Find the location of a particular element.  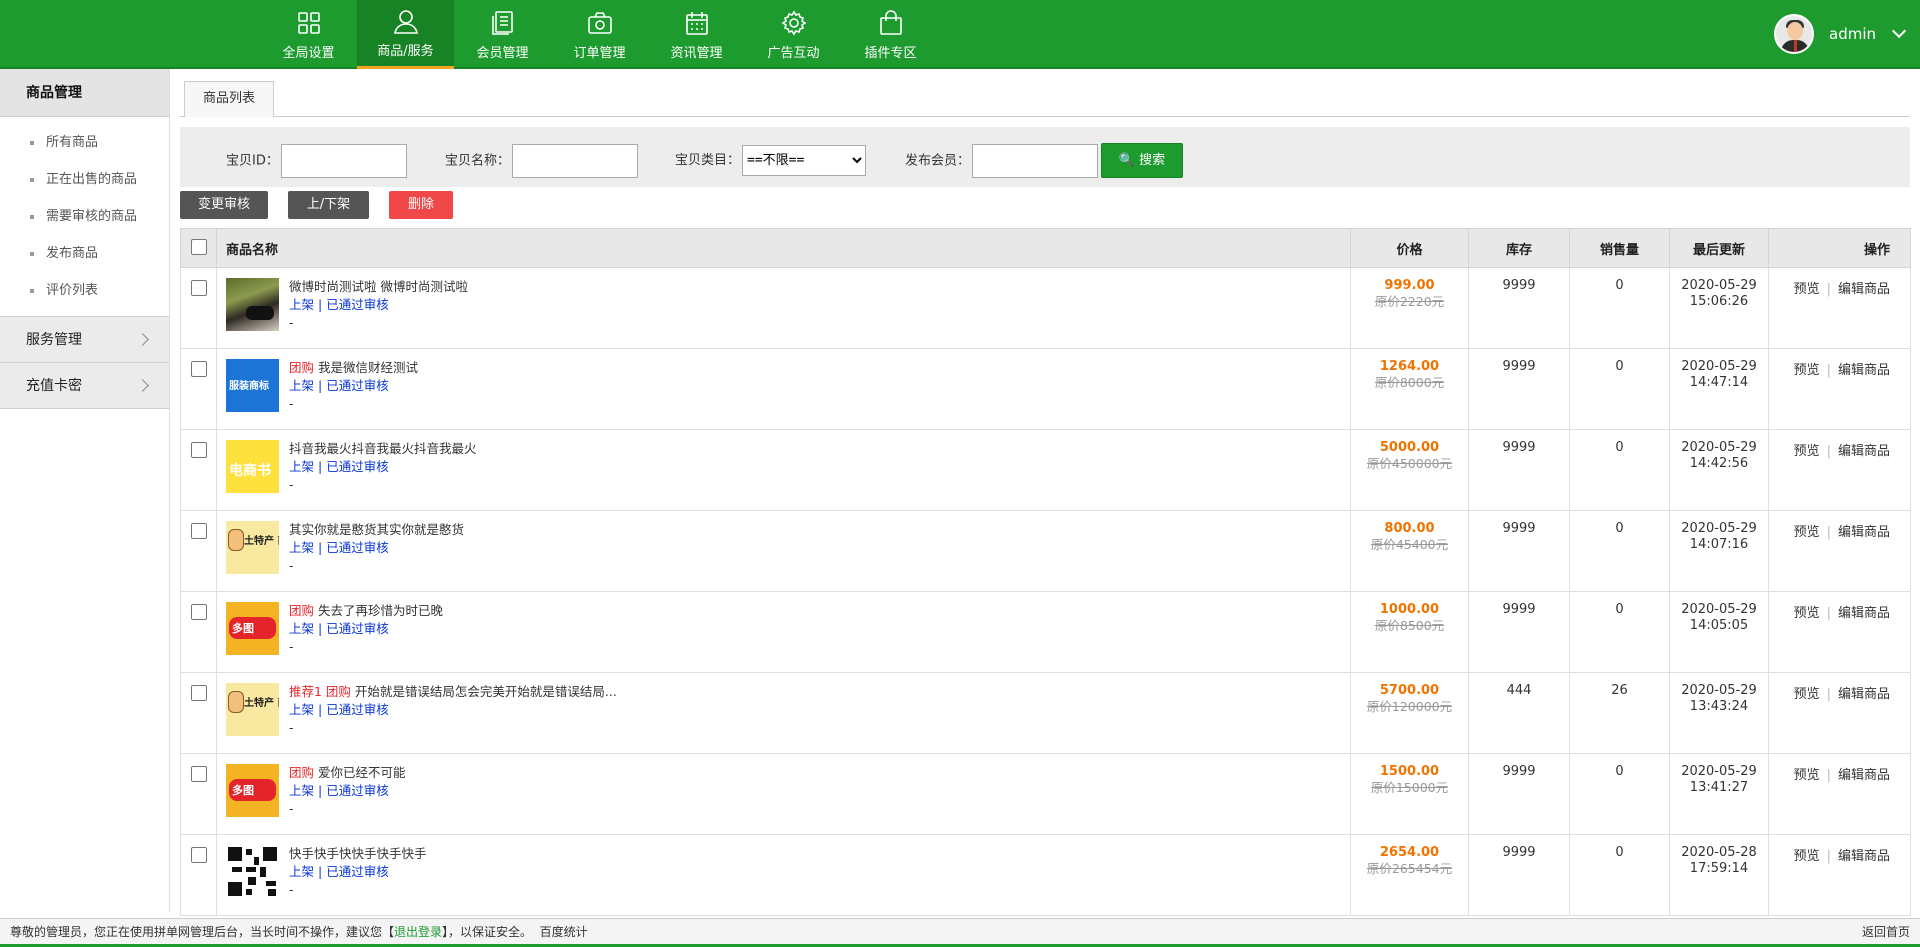

search-button: 🔍 搜索 is located at coordinates (1142, 160).